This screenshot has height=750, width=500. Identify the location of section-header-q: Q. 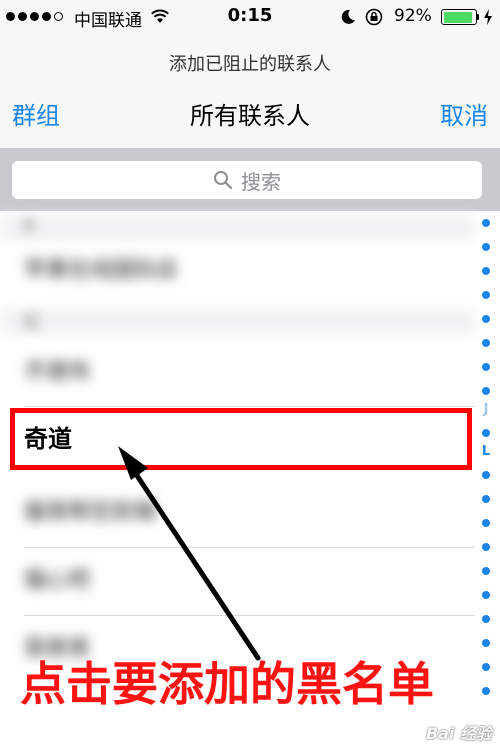
(237, 322).